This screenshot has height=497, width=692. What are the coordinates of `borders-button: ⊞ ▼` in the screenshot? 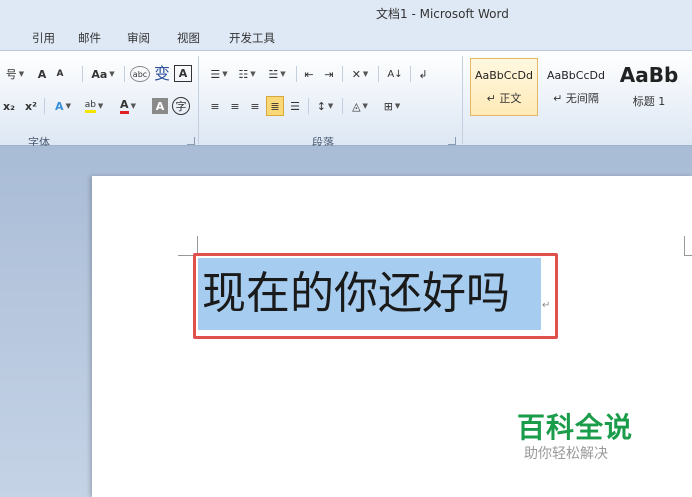 It's located at (392, 106).